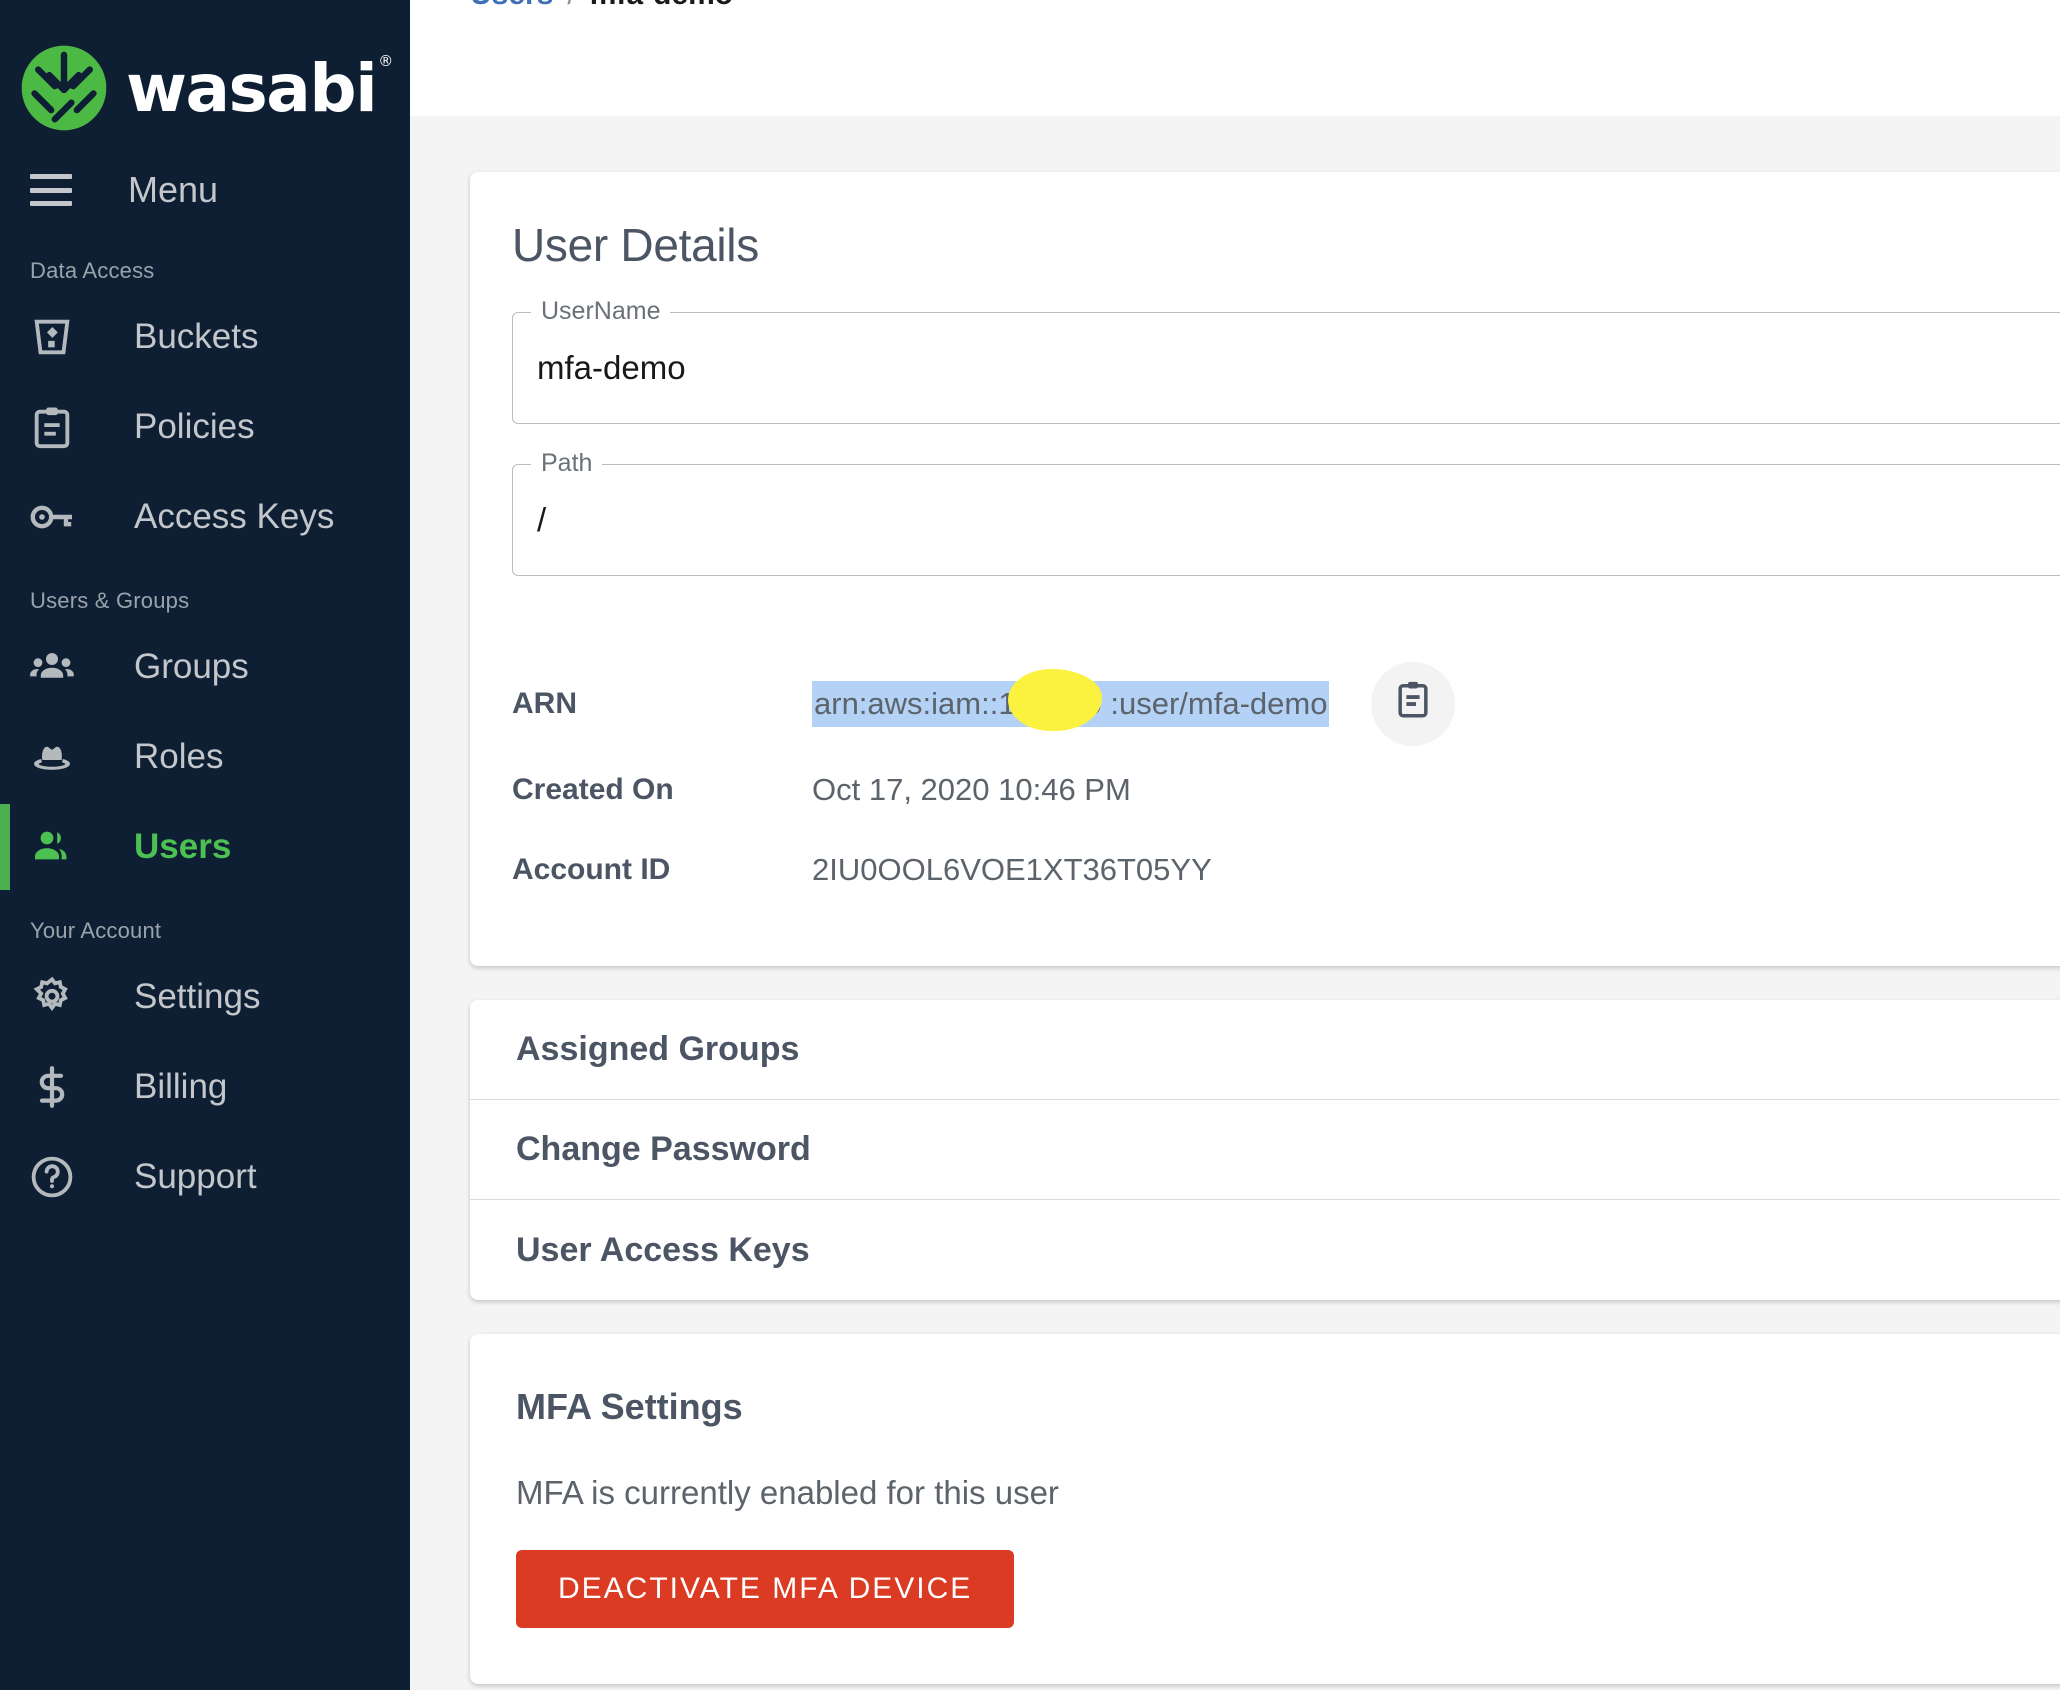 This screenshot has height=1690, width=2060. I want to click on sidebar-item-buckets: Buckets, so click(205, 337).